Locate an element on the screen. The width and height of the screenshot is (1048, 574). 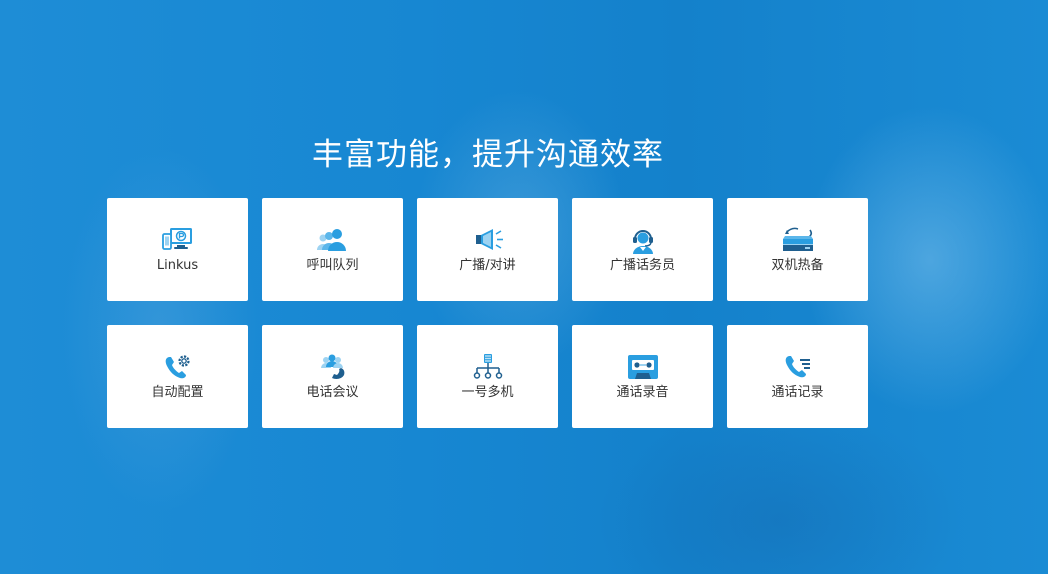
one-number-multi-device-icon is located at coordinates (487, 366).